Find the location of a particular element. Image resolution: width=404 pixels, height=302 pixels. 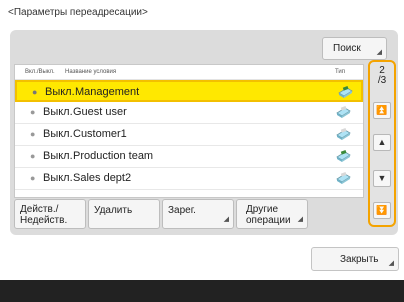

search-button: Поиск ◢ is located at coordinates (354, 48).